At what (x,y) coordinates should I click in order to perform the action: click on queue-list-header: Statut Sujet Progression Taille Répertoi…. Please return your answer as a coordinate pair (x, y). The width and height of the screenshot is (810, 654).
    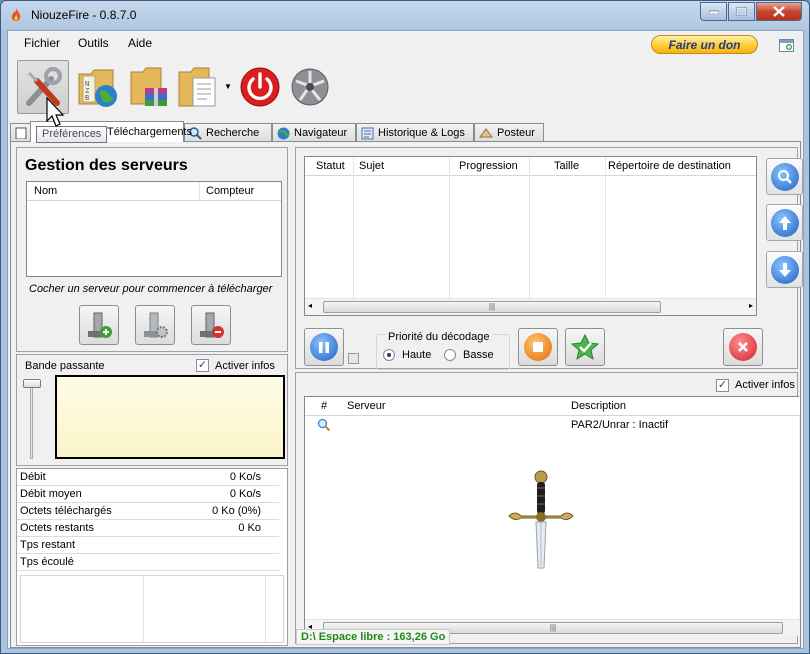
    Looking at the image, I should click on (530, 227).